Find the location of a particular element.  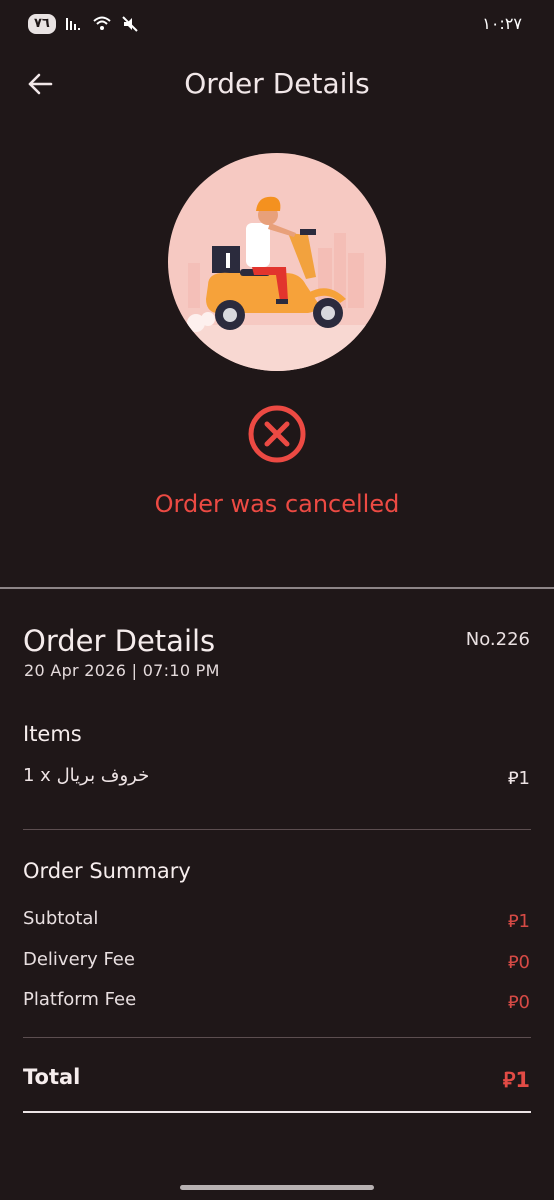

list-item: 1 x خروف بريال is located at coordinates (86, 775).